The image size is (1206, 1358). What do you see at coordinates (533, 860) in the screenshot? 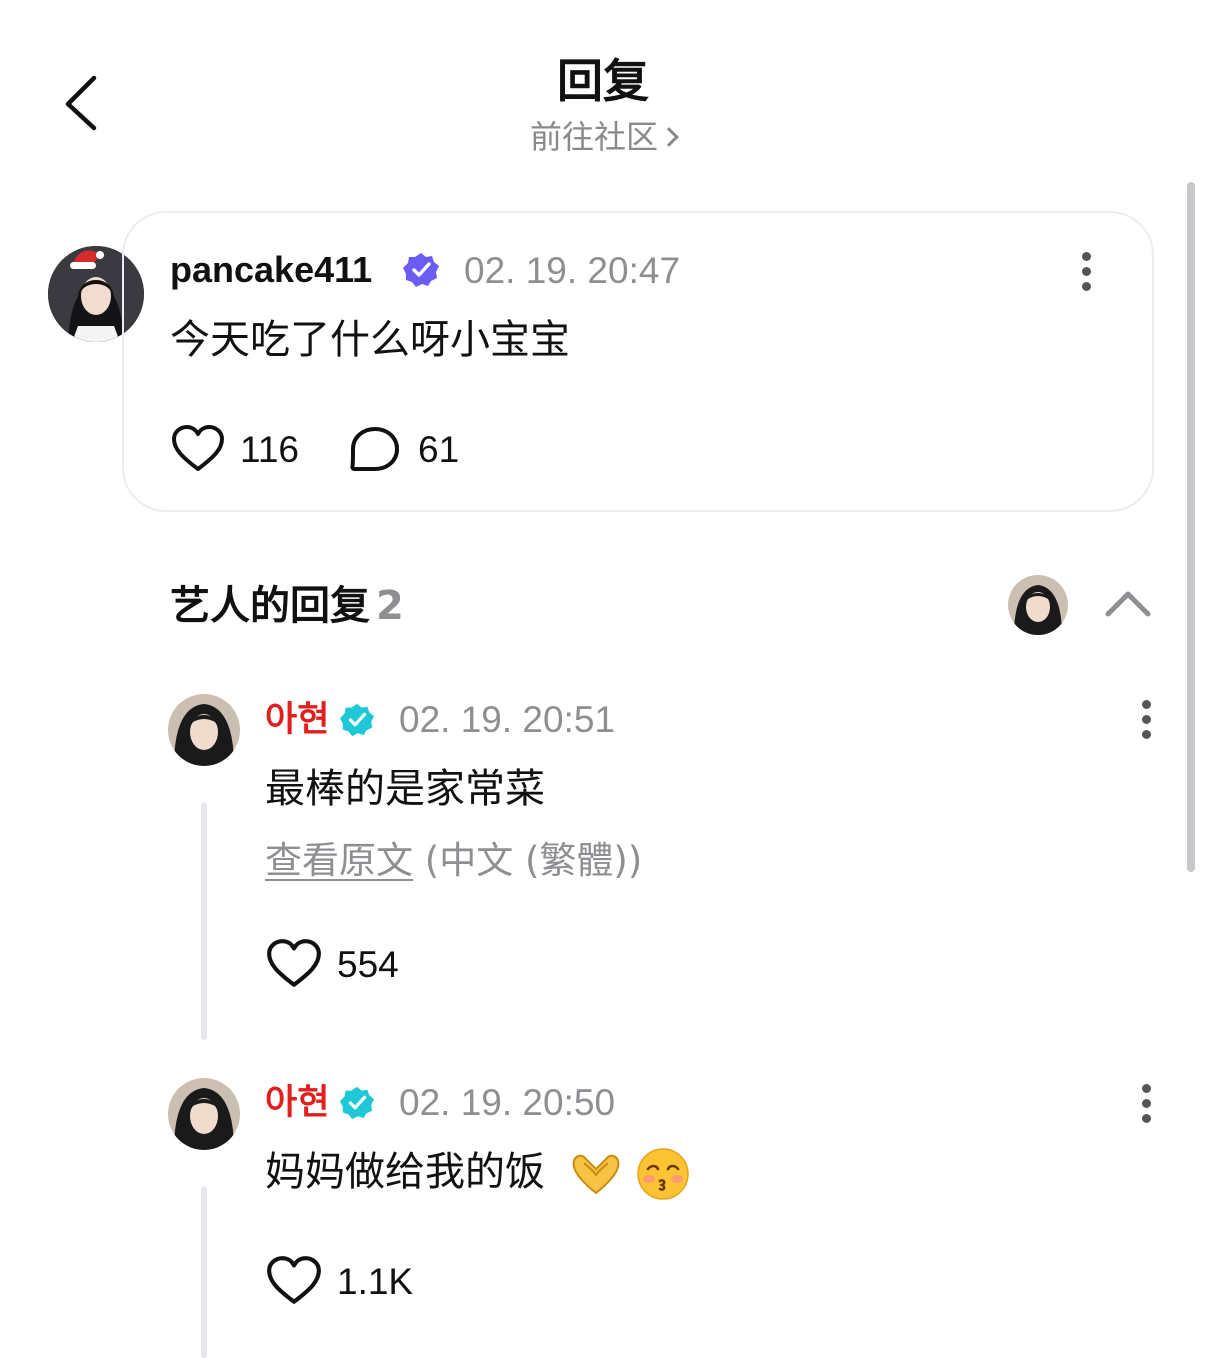
I see `original-language: (中文 (繁體))` at bounding box center [533, 860].